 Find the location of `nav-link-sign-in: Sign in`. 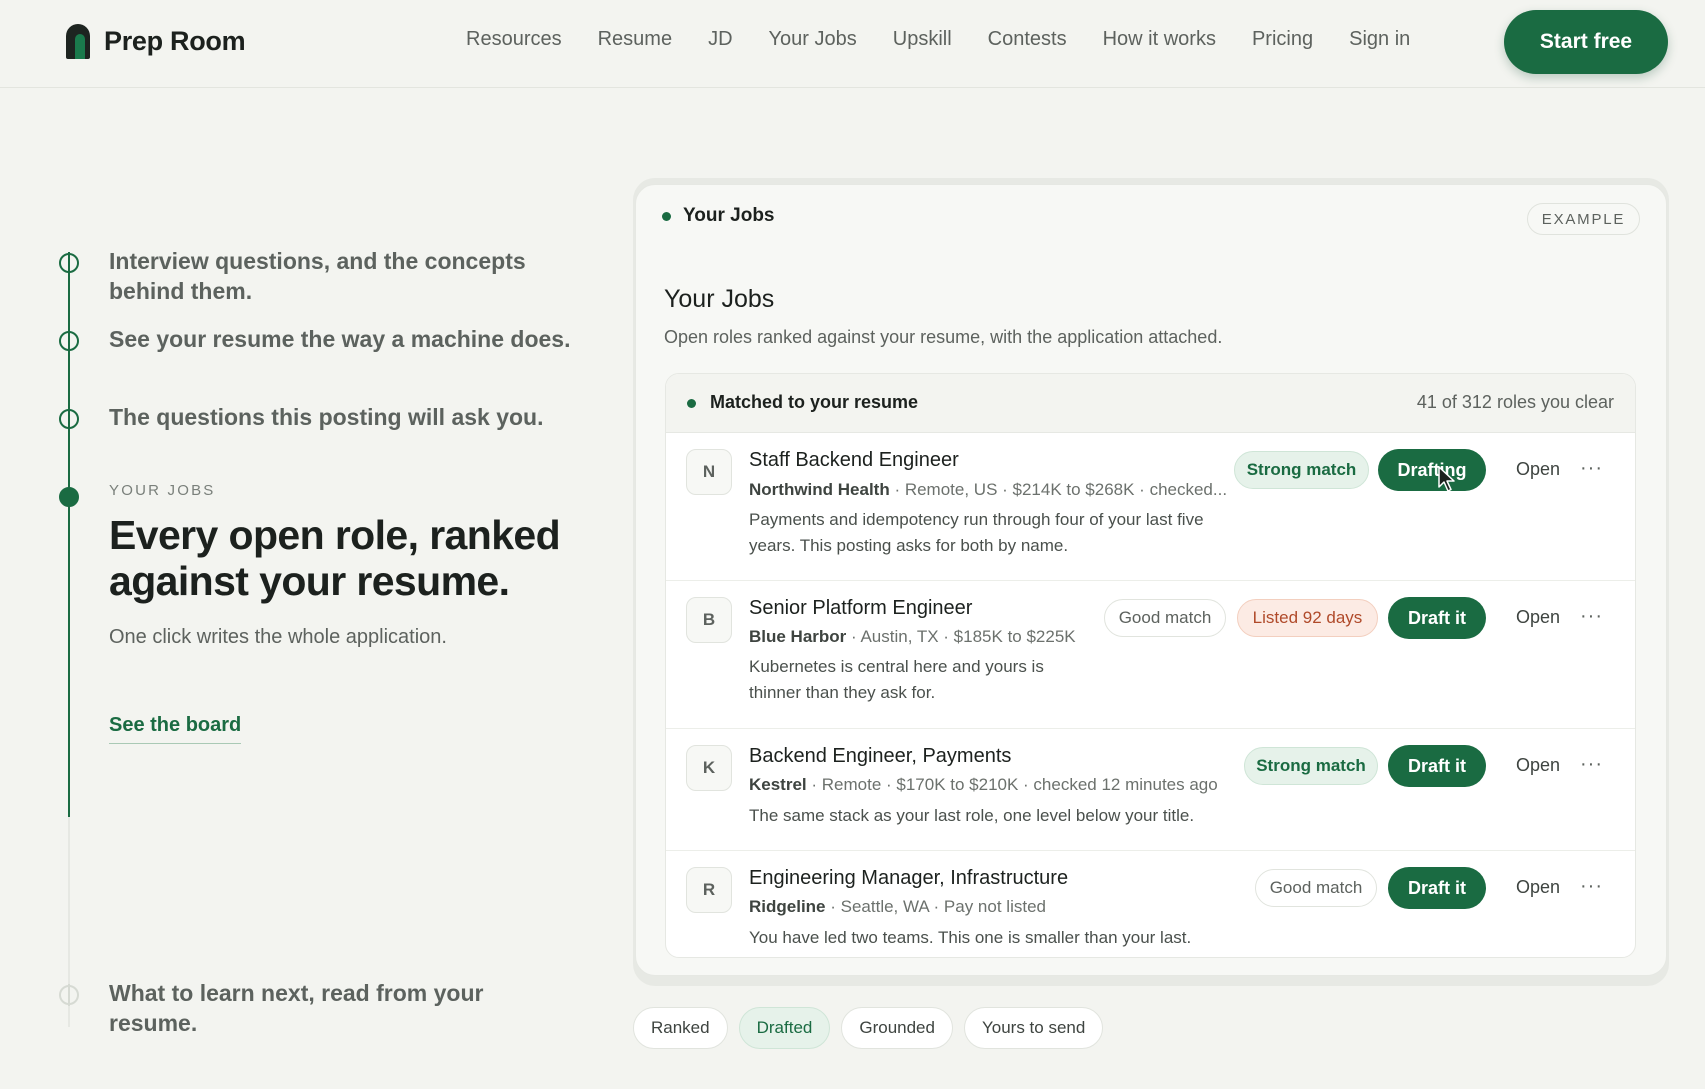

nav-link-sign-in: Sign in is located at coordinates (1379, 39).